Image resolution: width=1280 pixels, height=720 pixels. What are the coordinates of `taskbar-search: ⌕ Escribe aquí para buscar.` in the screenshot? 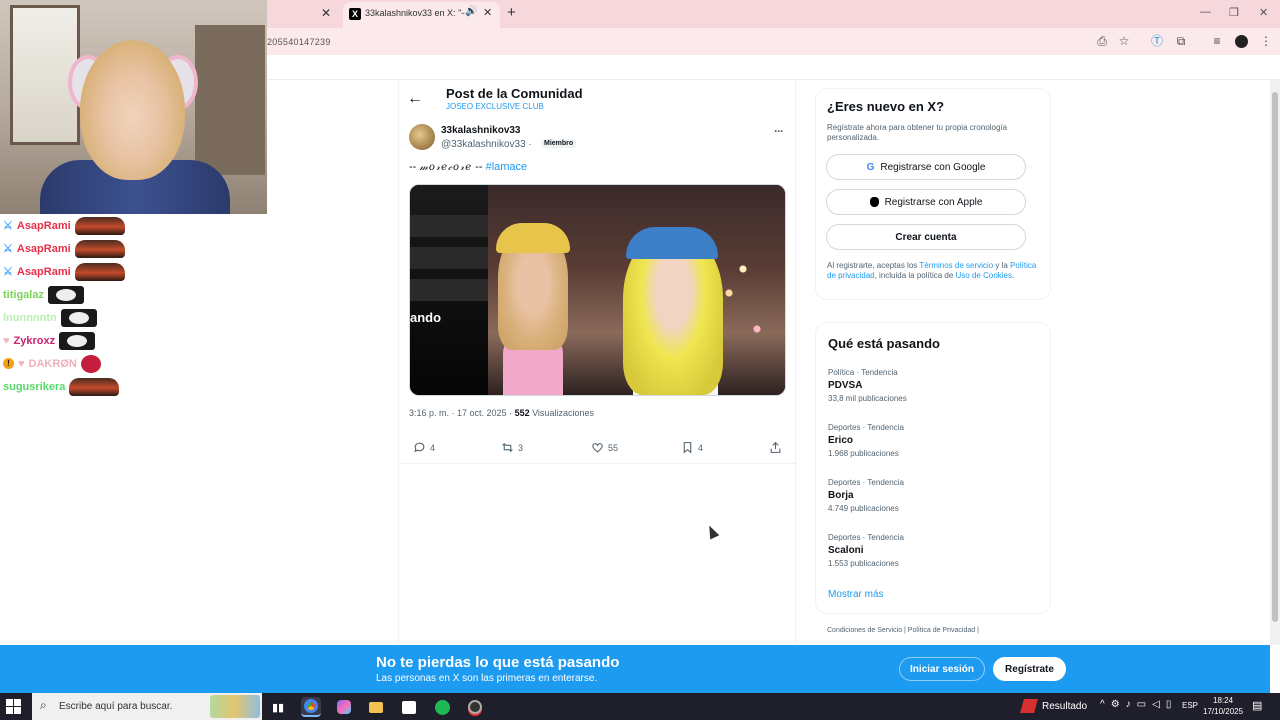 It's located at (147, 706).